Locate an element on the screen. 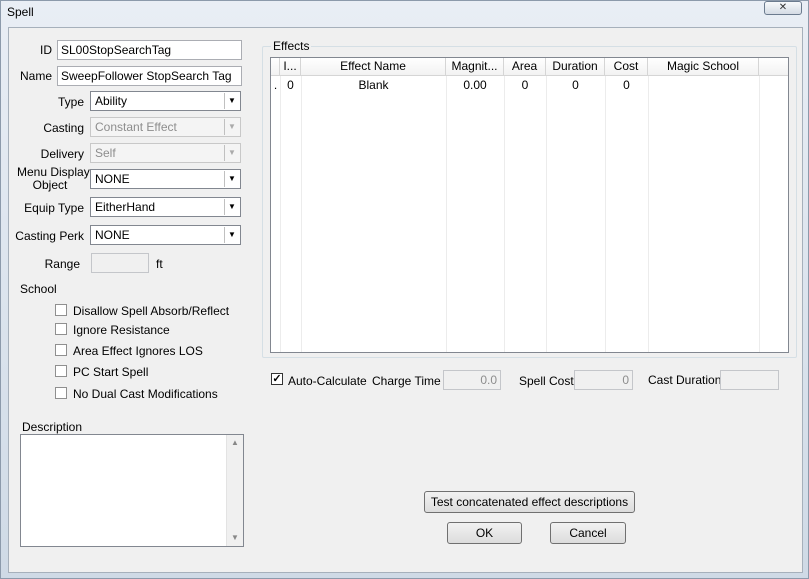 The image size is (809, 579). equip-type-value: EitherHand is located at coordinates (125, 207).